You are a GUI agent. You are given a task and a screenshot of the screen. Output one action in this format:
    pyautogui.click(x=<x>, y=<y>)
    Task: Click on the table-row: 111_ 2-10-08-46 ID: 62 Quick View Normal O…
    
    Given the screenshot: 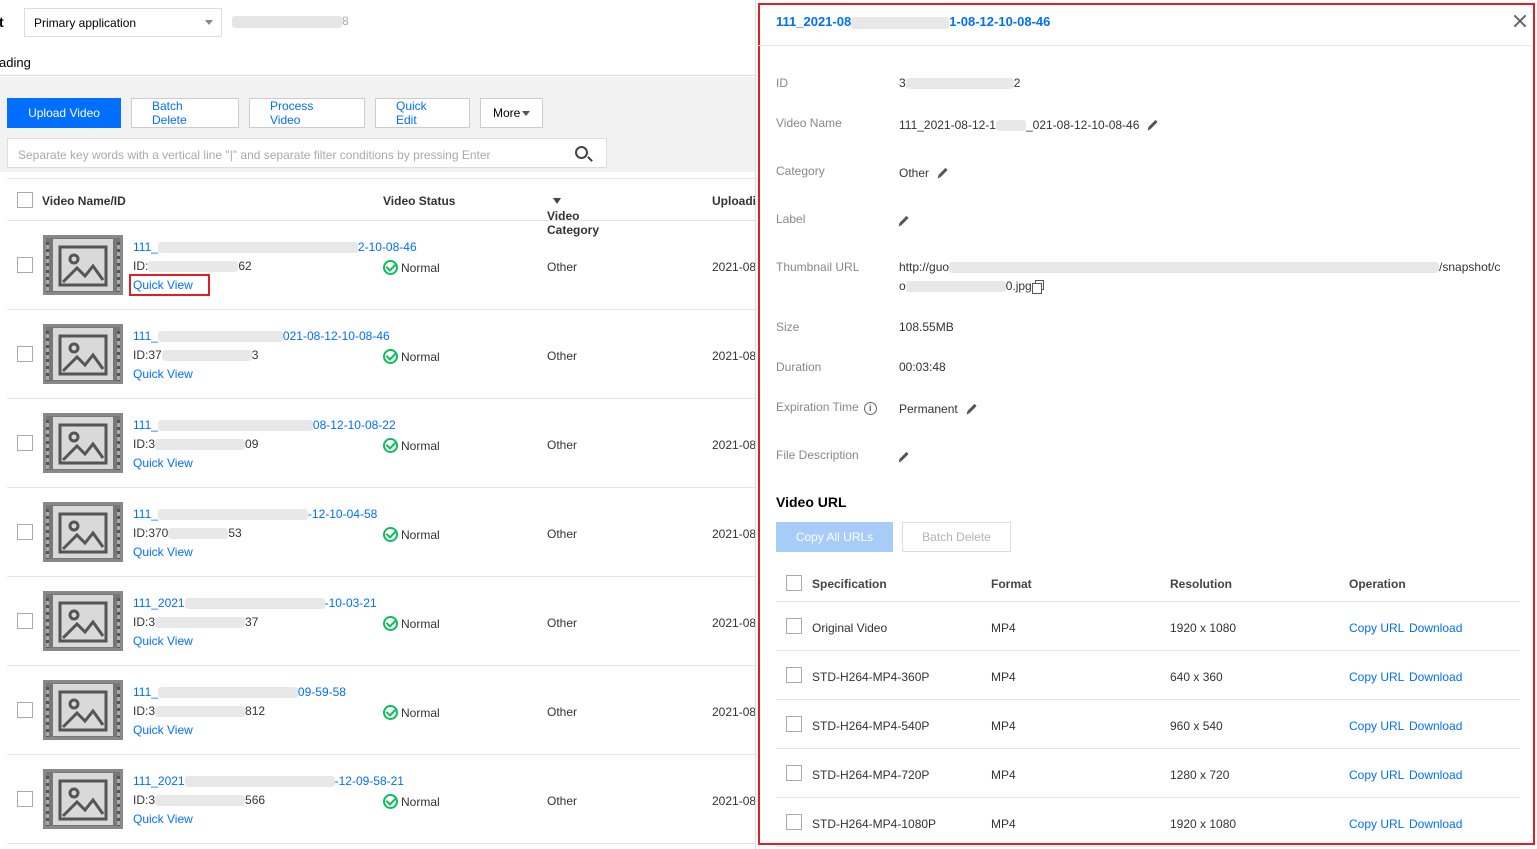 What is the action you would take?
    pyautogui.click(x=382, y=265)
    